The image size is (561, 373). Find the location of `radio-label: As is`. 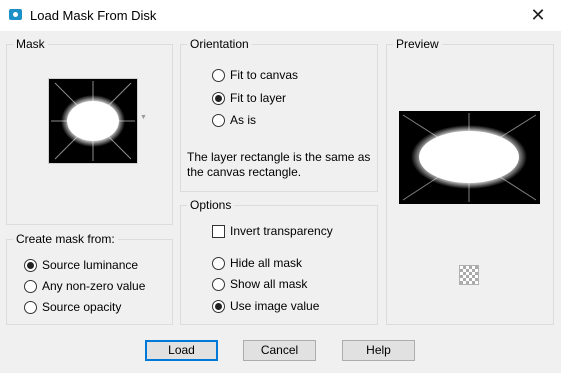

radio-label: As is is located at coordinates (243, 120).